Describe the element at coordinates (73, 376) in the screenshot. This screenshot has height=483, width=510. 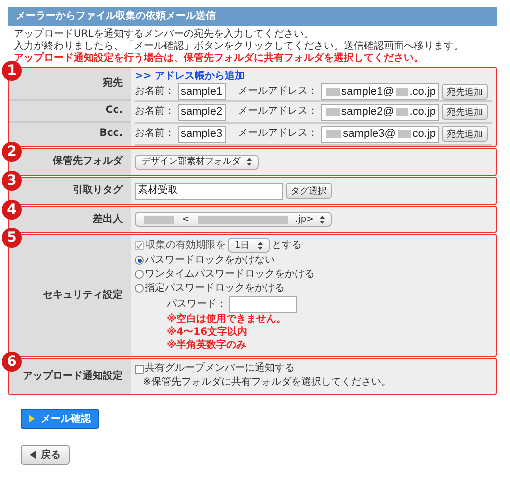
I see `field-label: アップロード通知設定` at that location.